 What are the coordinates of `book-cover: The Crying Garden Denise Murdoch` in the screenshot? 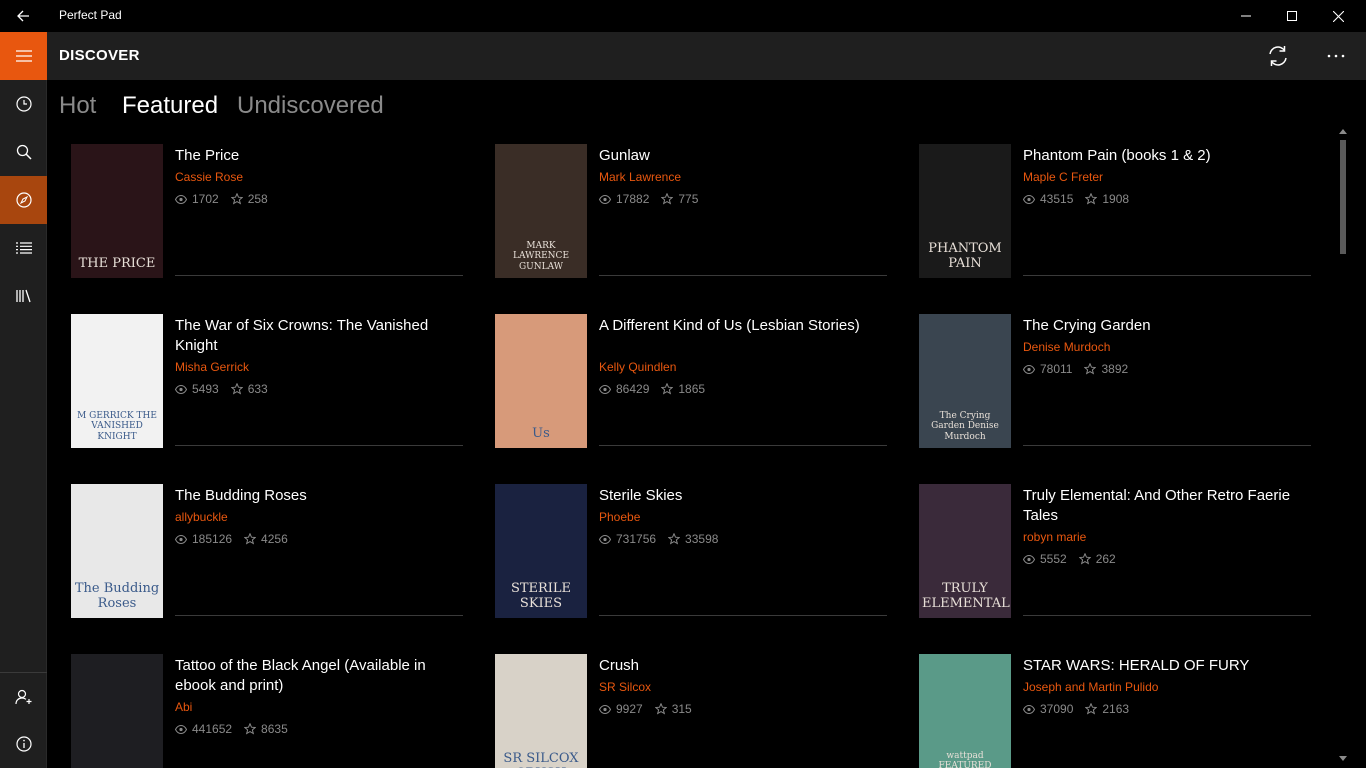 It's located at (965, 381).